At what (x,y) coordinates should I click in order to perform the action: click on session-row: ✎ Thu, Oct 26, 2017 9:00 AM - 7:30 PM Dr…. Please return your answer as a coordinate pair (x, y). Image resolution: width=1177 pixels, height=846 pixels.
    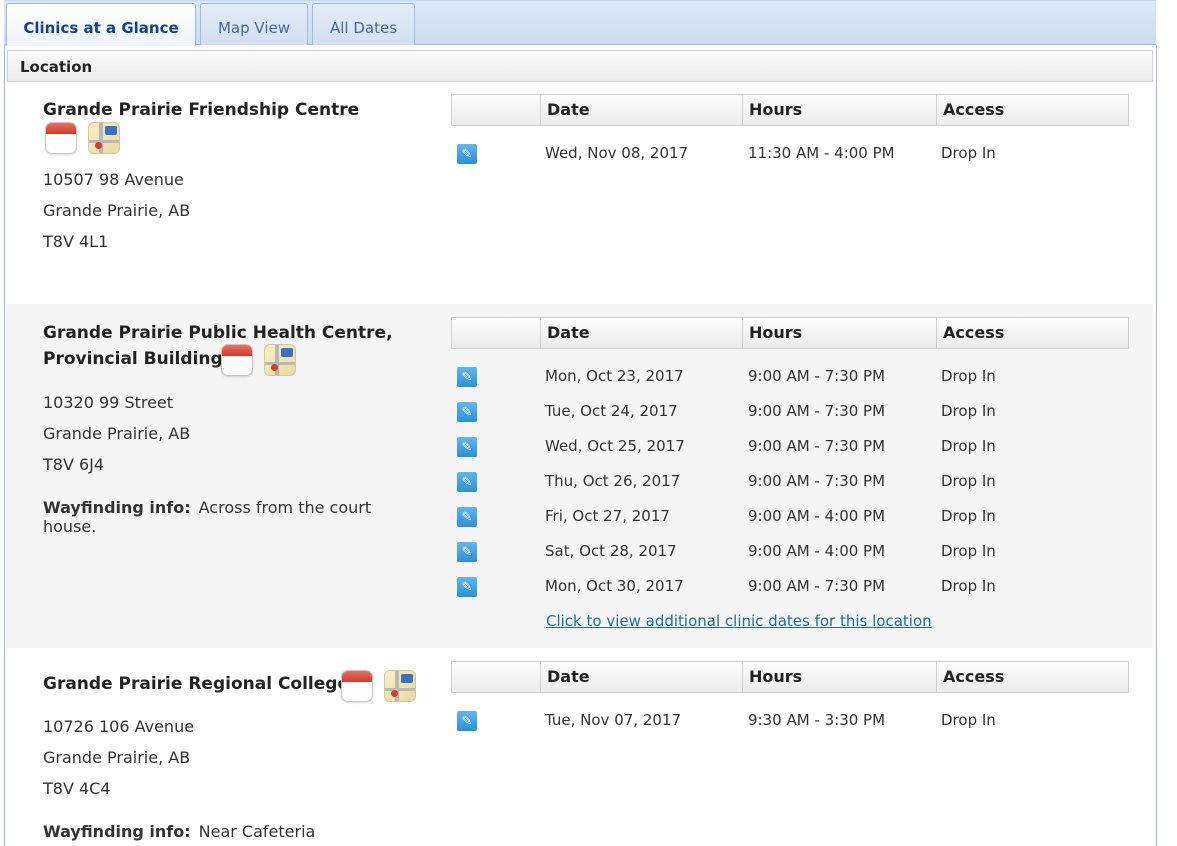
    Looking at the image, I should click on (790, 489).